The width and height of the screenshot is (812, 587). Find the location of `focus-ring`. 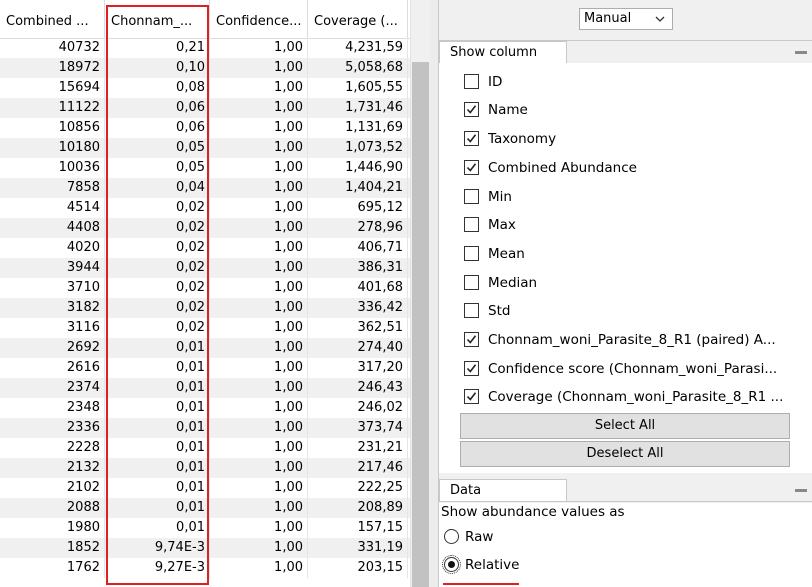

focus-ring is located at coordinates (451, 564).